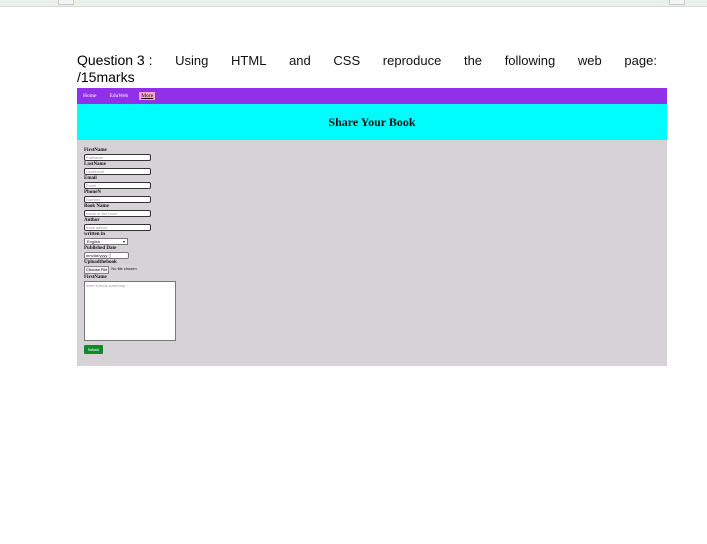 Image resolution: width=707 pixels, height=544 pixels. I want to click on hero-banner: Share Your Book, so click(372, 122).